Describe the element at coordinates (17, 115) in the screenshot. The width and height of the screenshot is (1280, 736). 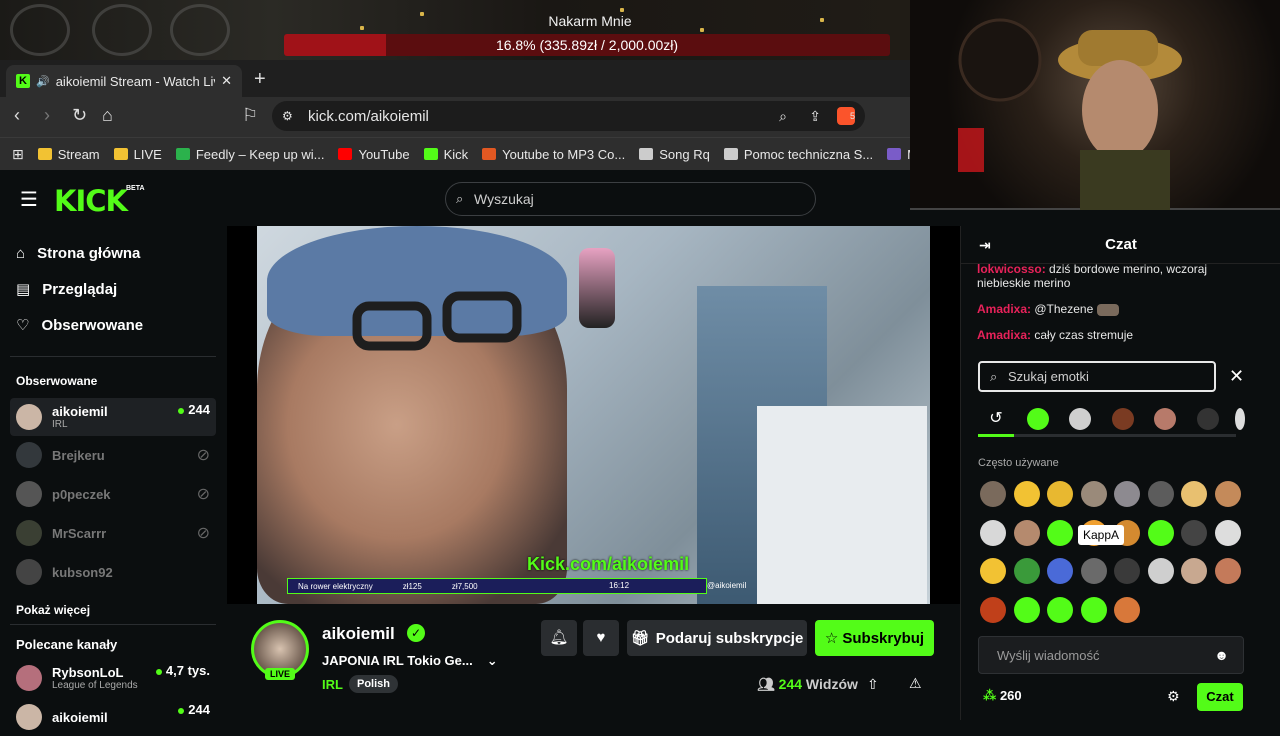
I see `back-icon: ‹` at that location.